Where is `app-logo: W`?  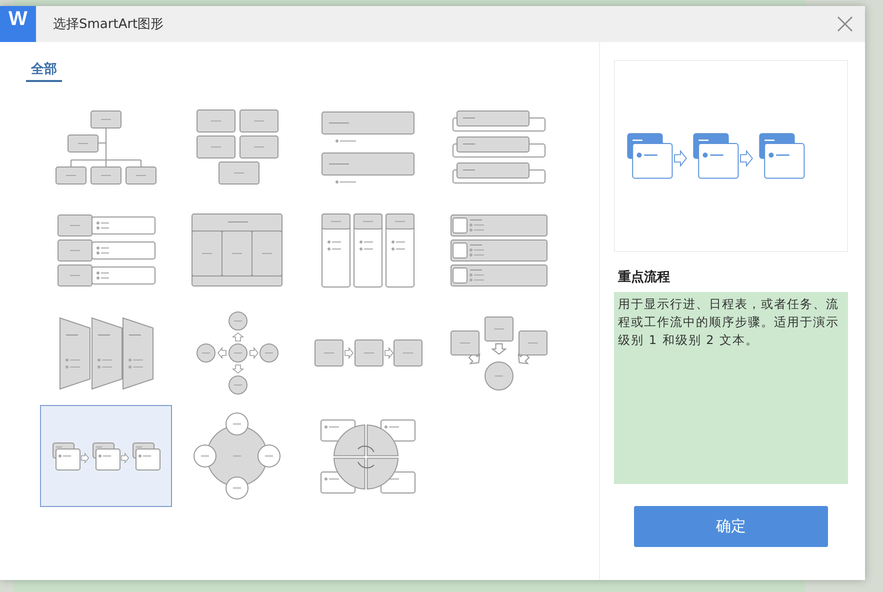 app-logo: W is located at coordinates (18, 24).